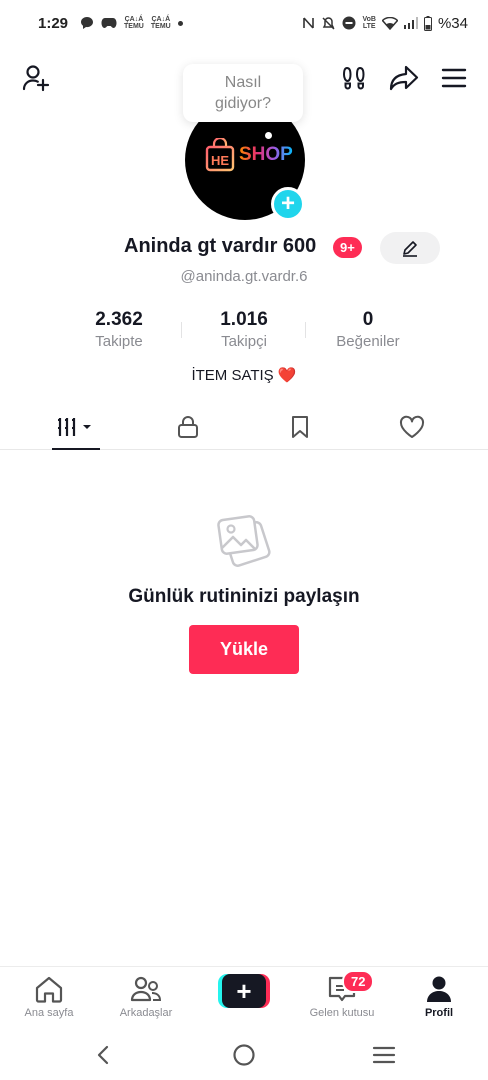  I want to click on profile-bio: İTEM SATIŞ ❤️, so click(244, 375).